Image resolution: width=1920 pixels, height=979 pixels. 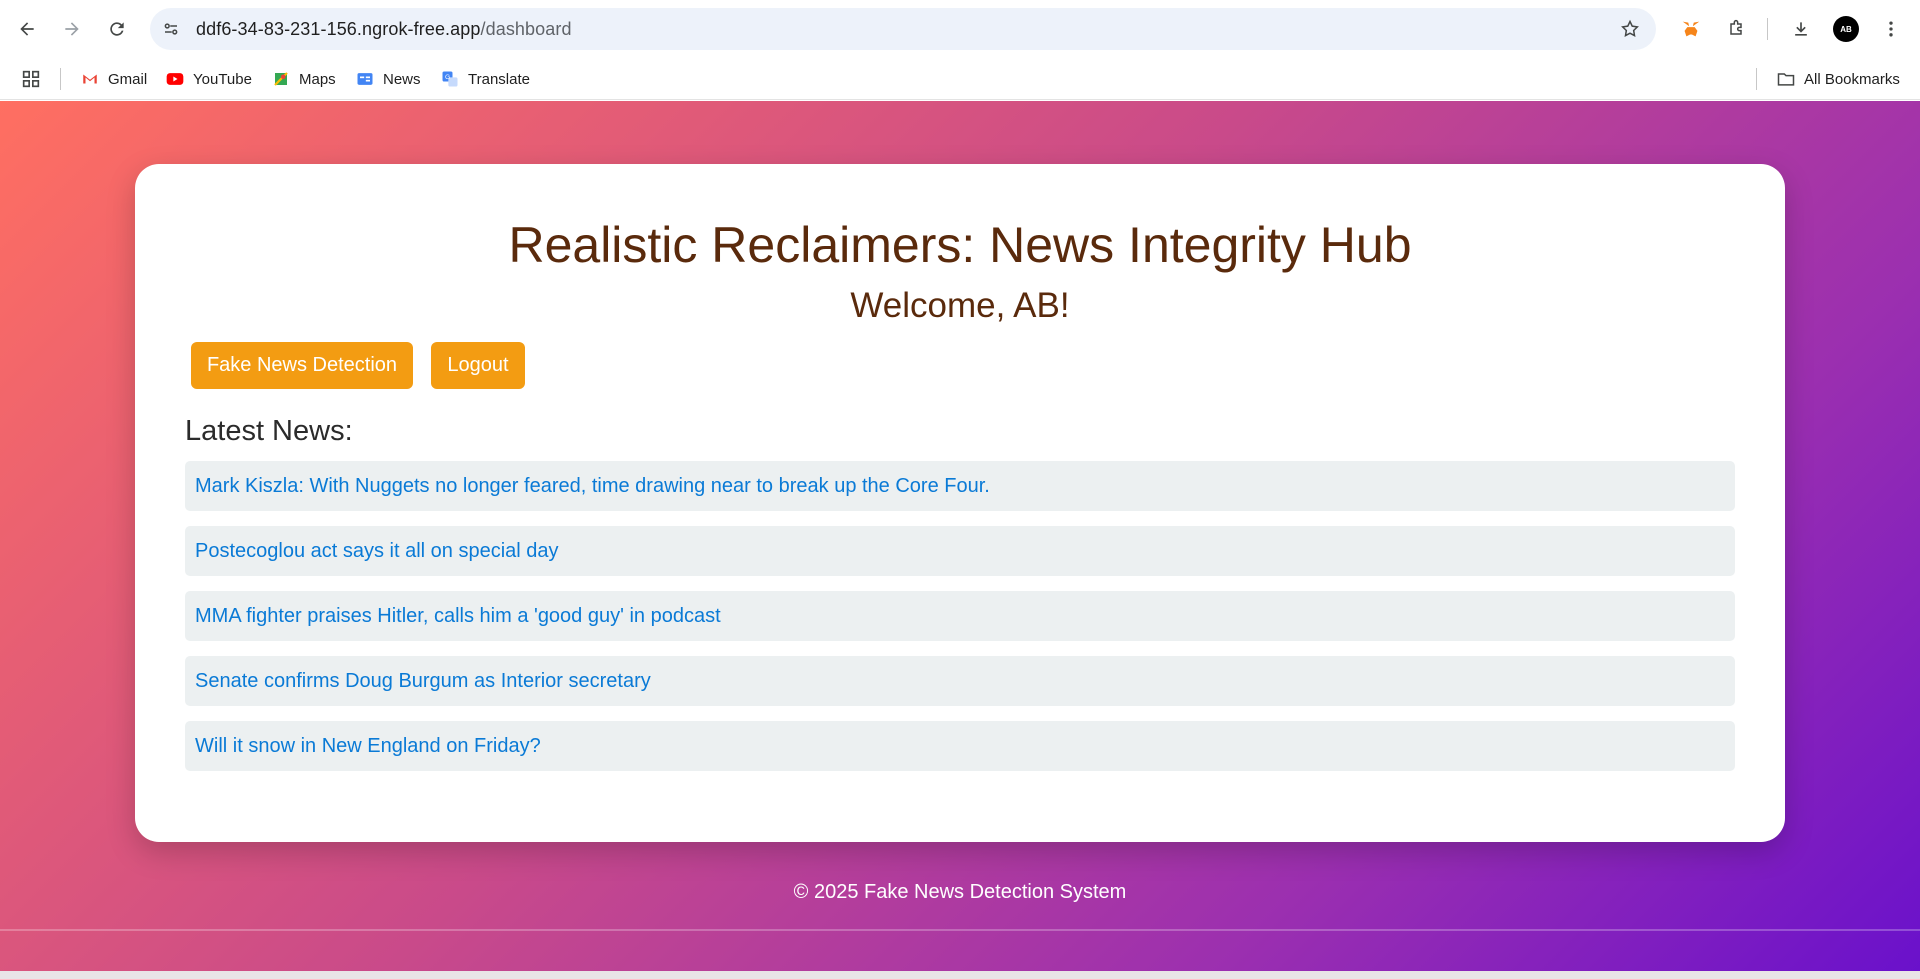 What do you see at coordinates (402, 79) in the screenshot?
I see `bookmark-label: News` at bounding box center [402, 79].